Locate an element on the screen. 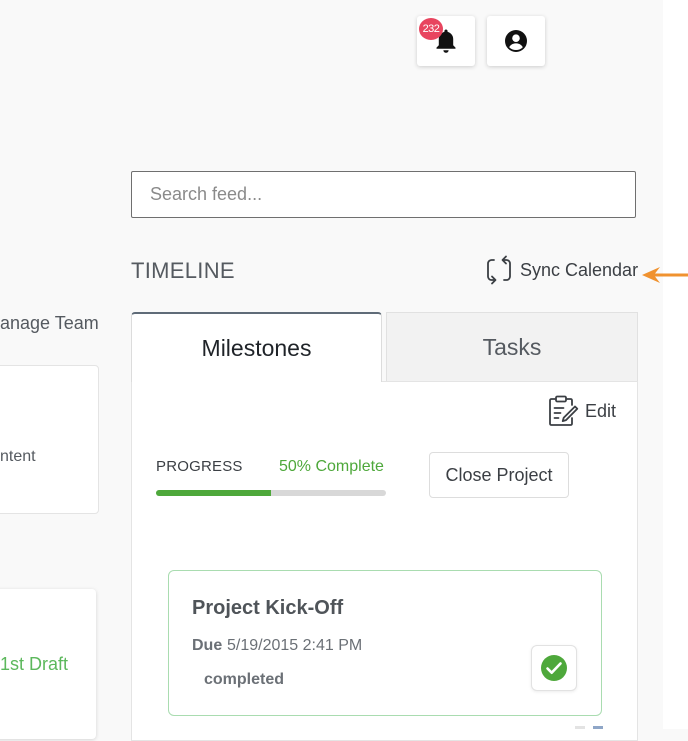 This screenshot has height=741, width=688. left-card is located at coordinates (49, 439).